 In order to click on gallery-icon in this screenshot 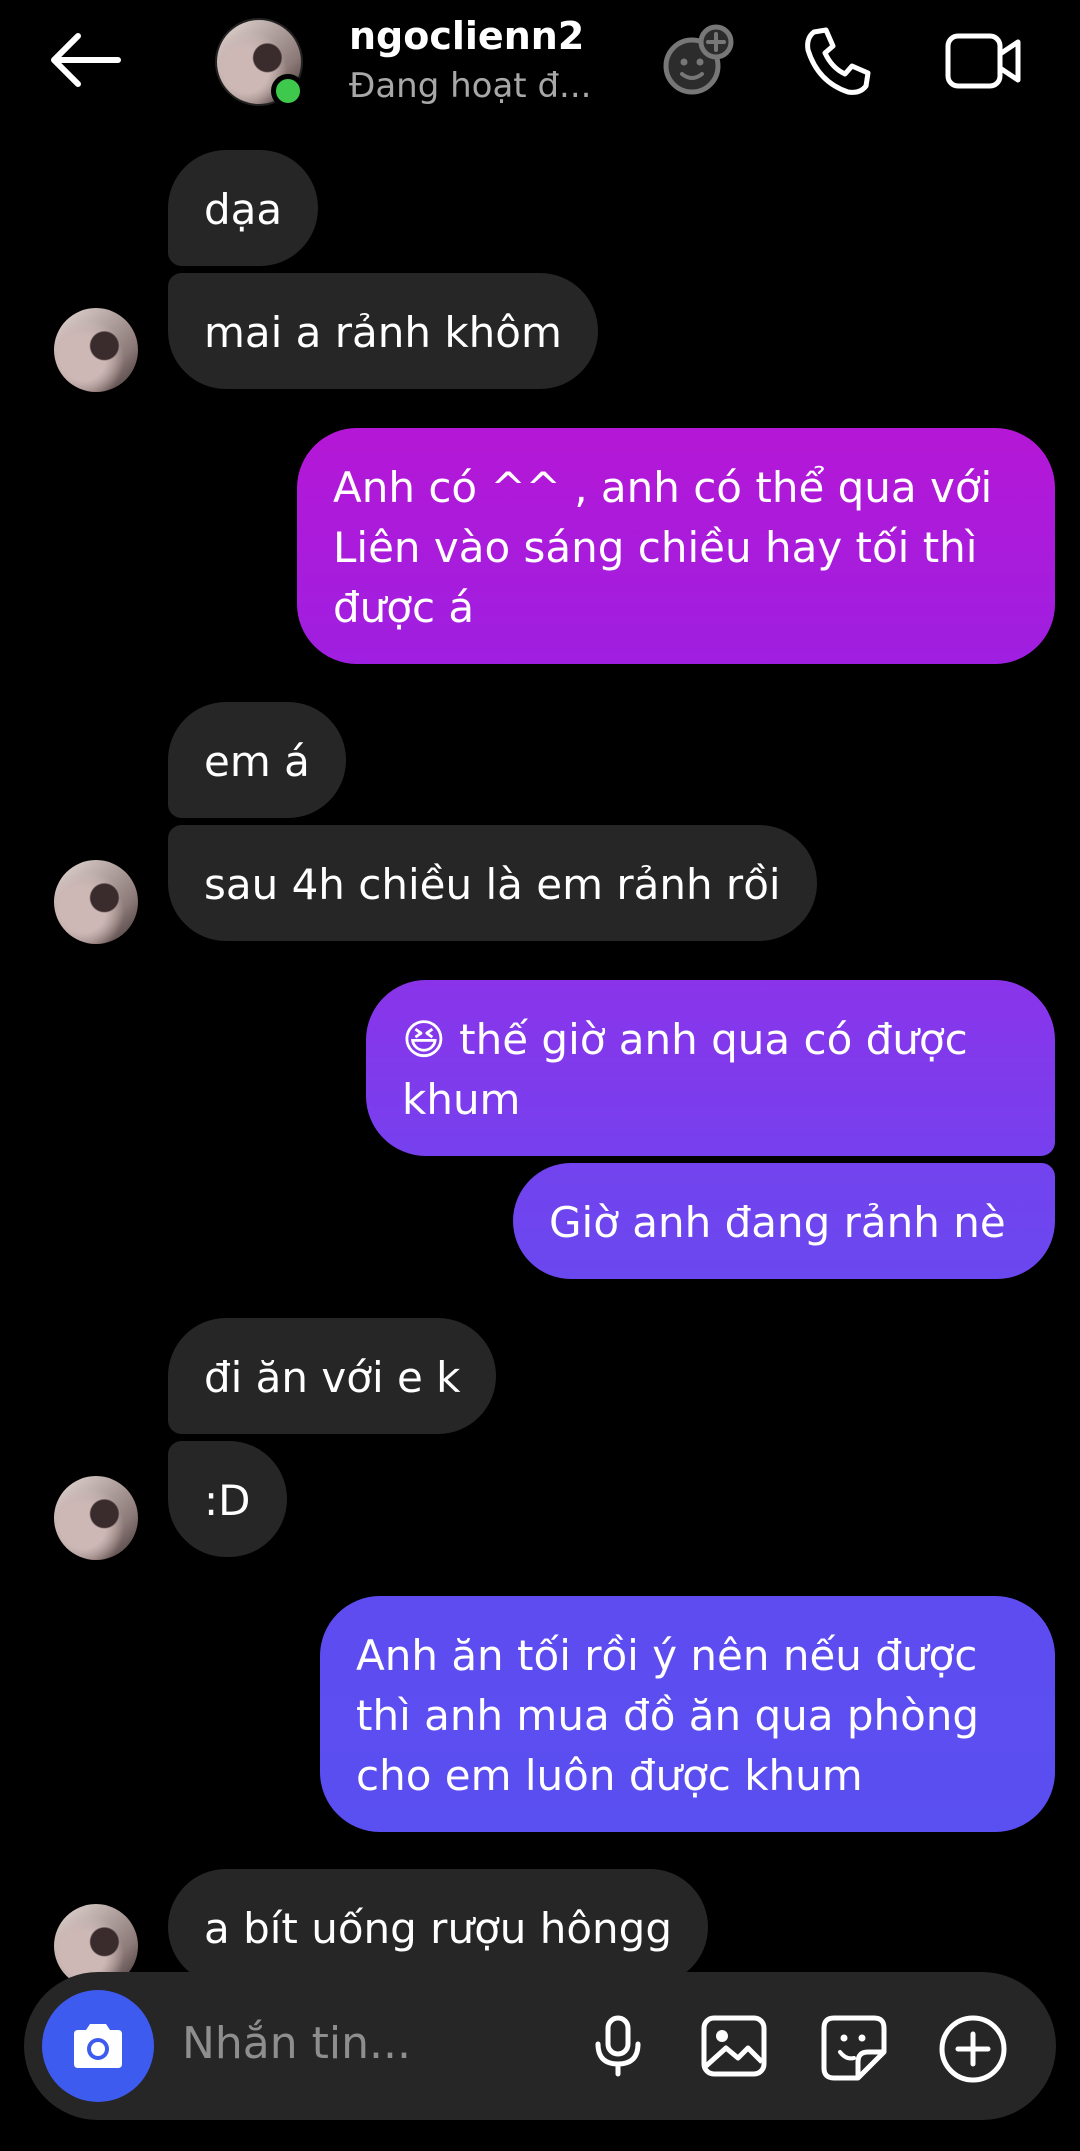, I will do `click(734, 2046)`.